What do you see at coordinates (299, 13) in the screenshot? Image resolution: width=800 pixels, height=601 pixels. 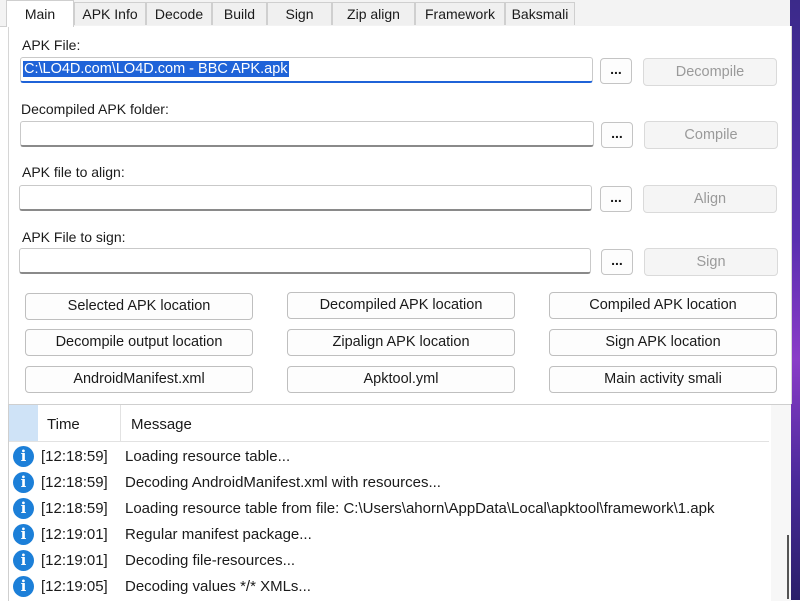 I see `tab-sign: Sign` at bounding box center [299, 13].